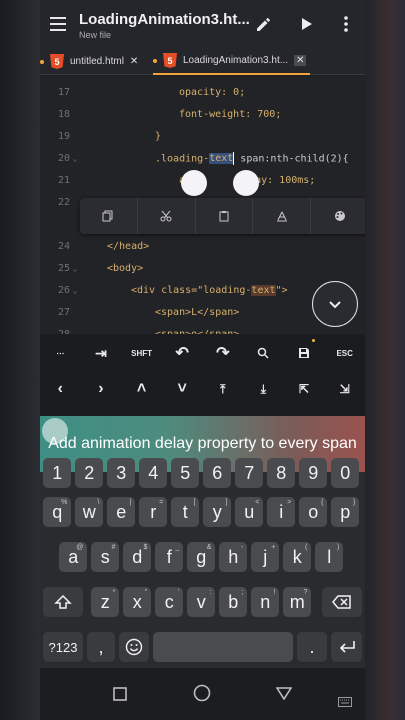  I want to click on letter-key: p}, so click(345, 512).